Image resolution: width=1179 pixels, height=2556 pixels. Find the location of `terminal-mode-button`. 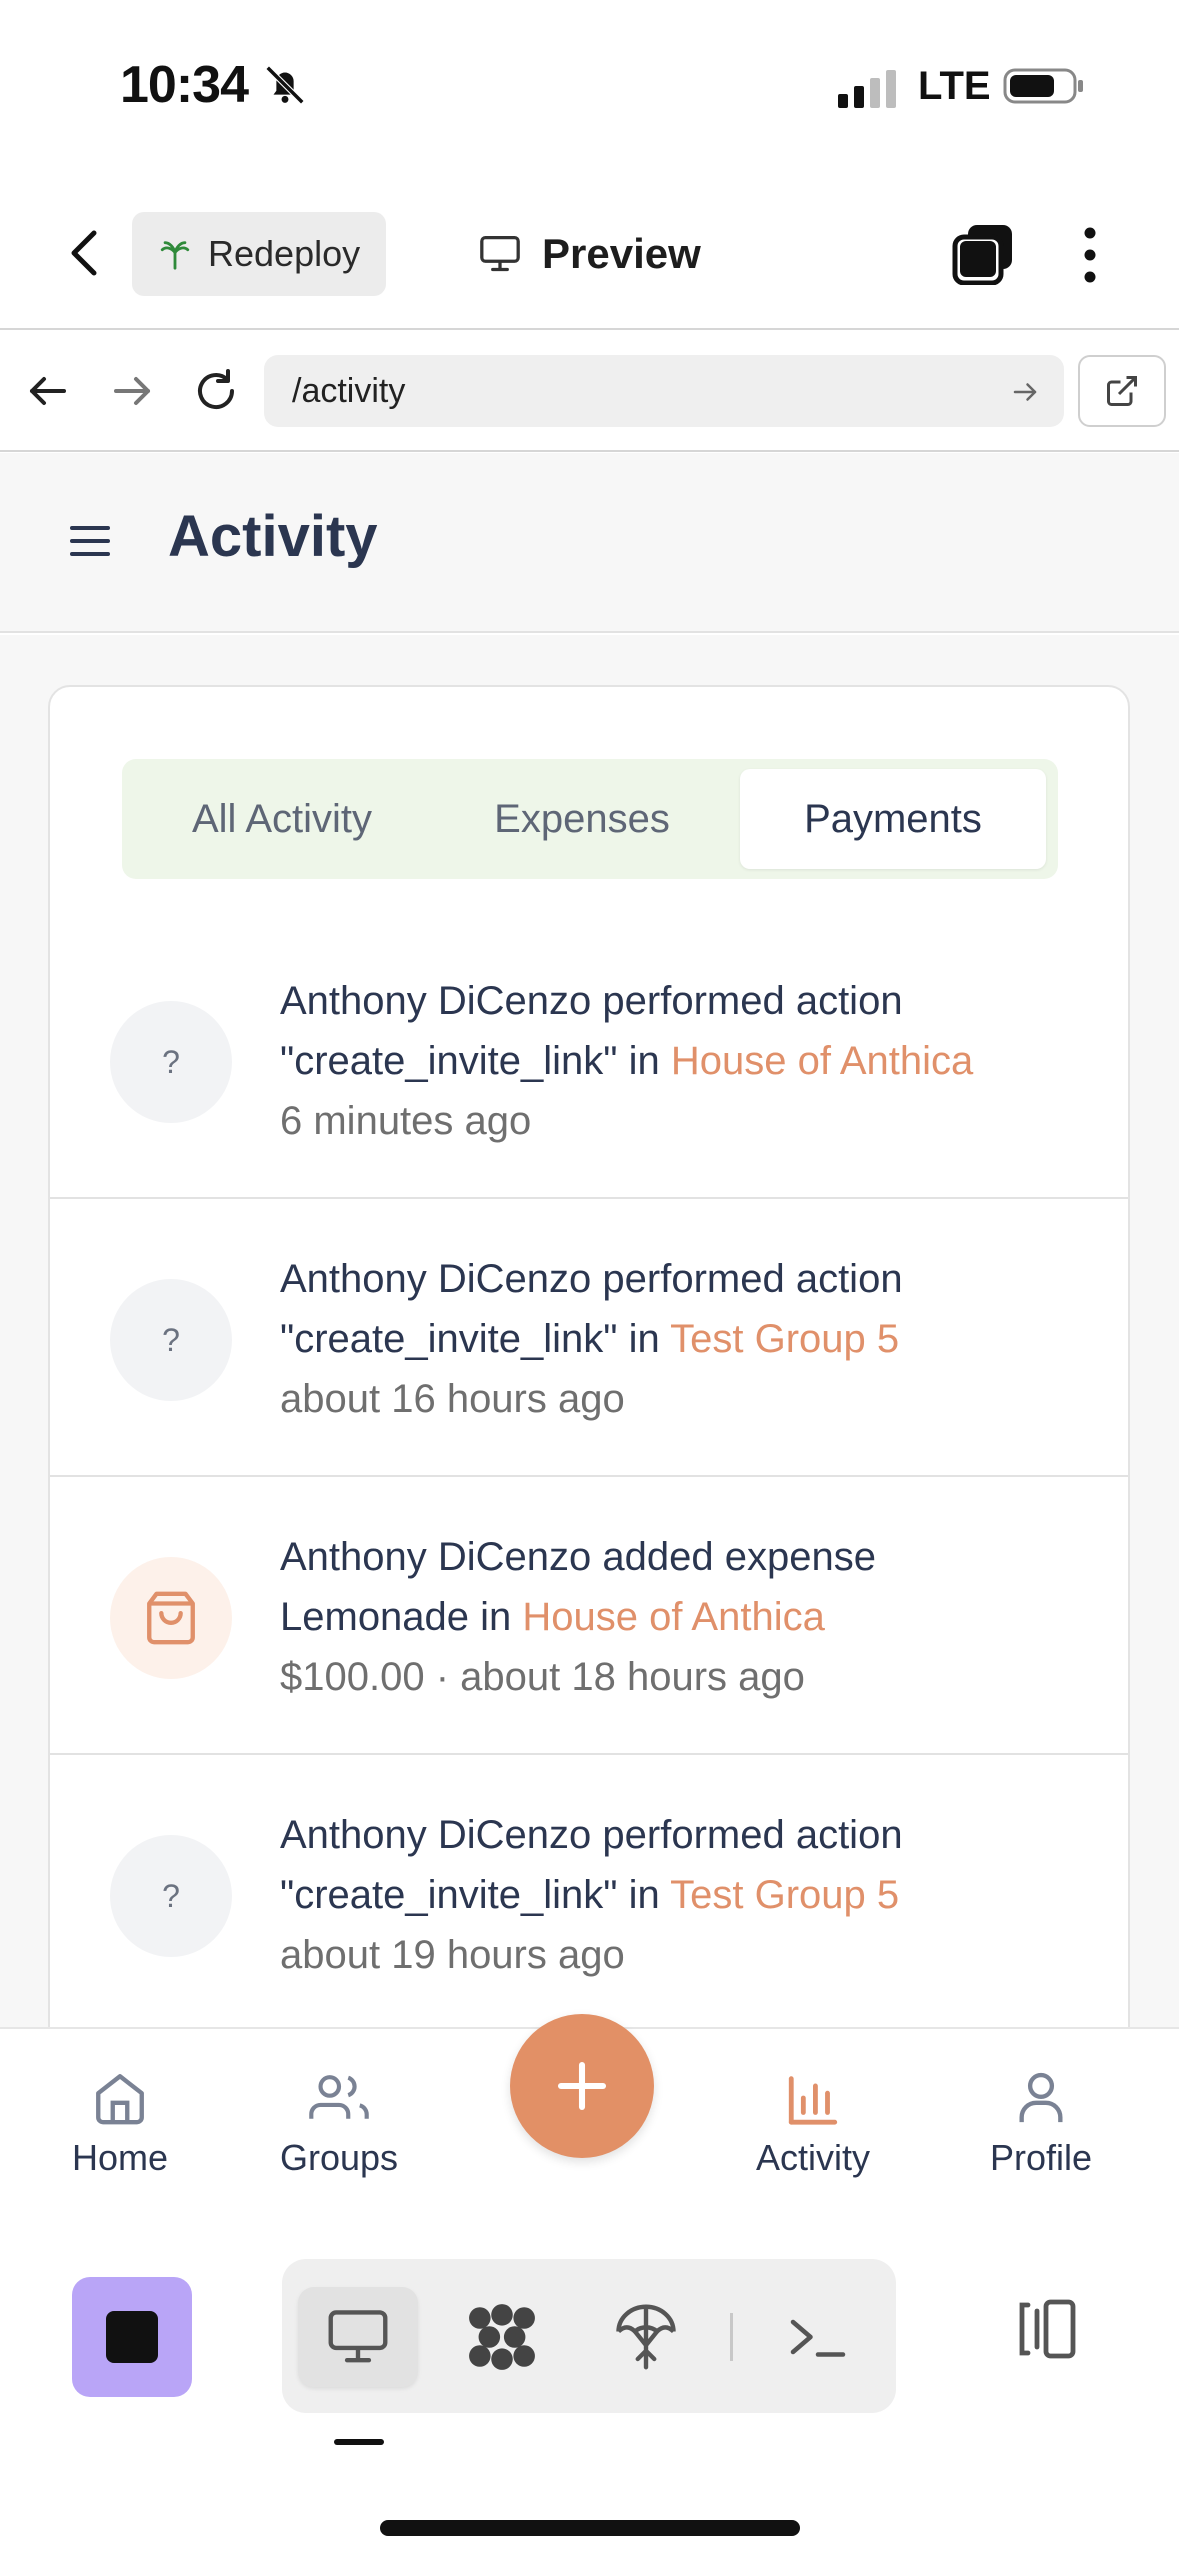

terminal-mode-button is located at coordinates (818, 2337).